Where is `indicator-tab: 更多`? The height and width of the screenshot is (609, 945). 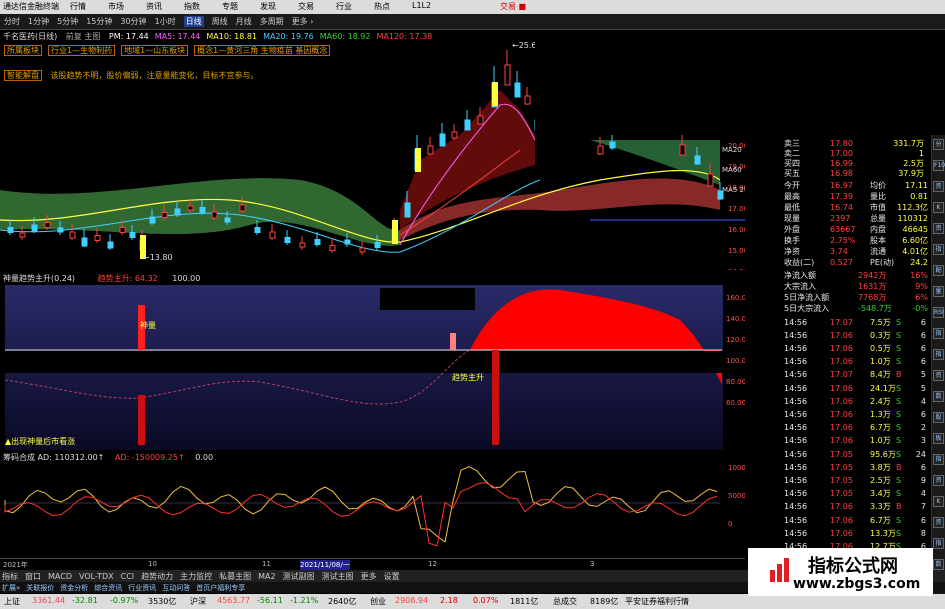
indicator-tab: 更多 is located at coordinates (369, 576).